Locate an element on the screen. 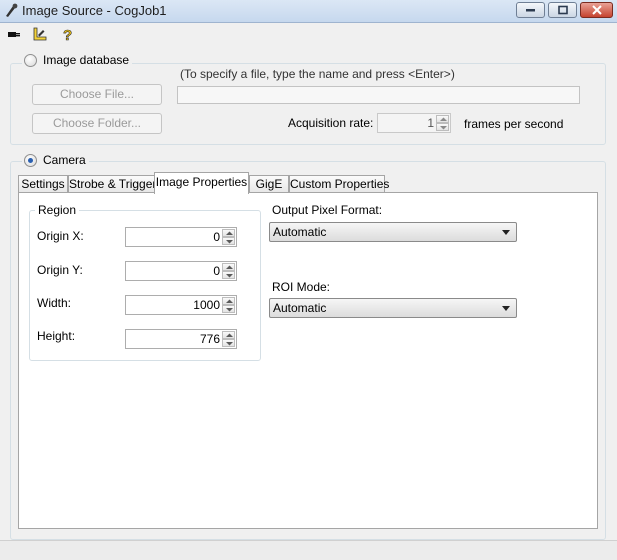 Image resolution: width=617 pixels, height=560 pixels. roi-mode-select: Automatic is located at coordinates (393, 308).